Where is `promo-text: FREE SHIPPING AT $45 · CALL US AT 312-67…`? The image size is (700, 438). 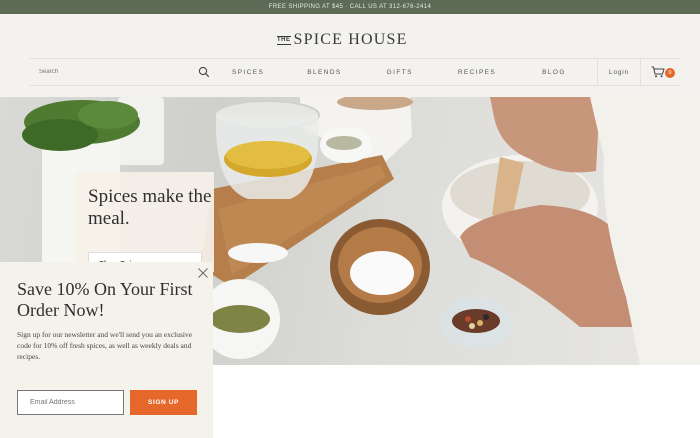
promo-text: FREE SHIPPING AT $45 · CALL US AT 312-67… is located at coordinates (350, 7).